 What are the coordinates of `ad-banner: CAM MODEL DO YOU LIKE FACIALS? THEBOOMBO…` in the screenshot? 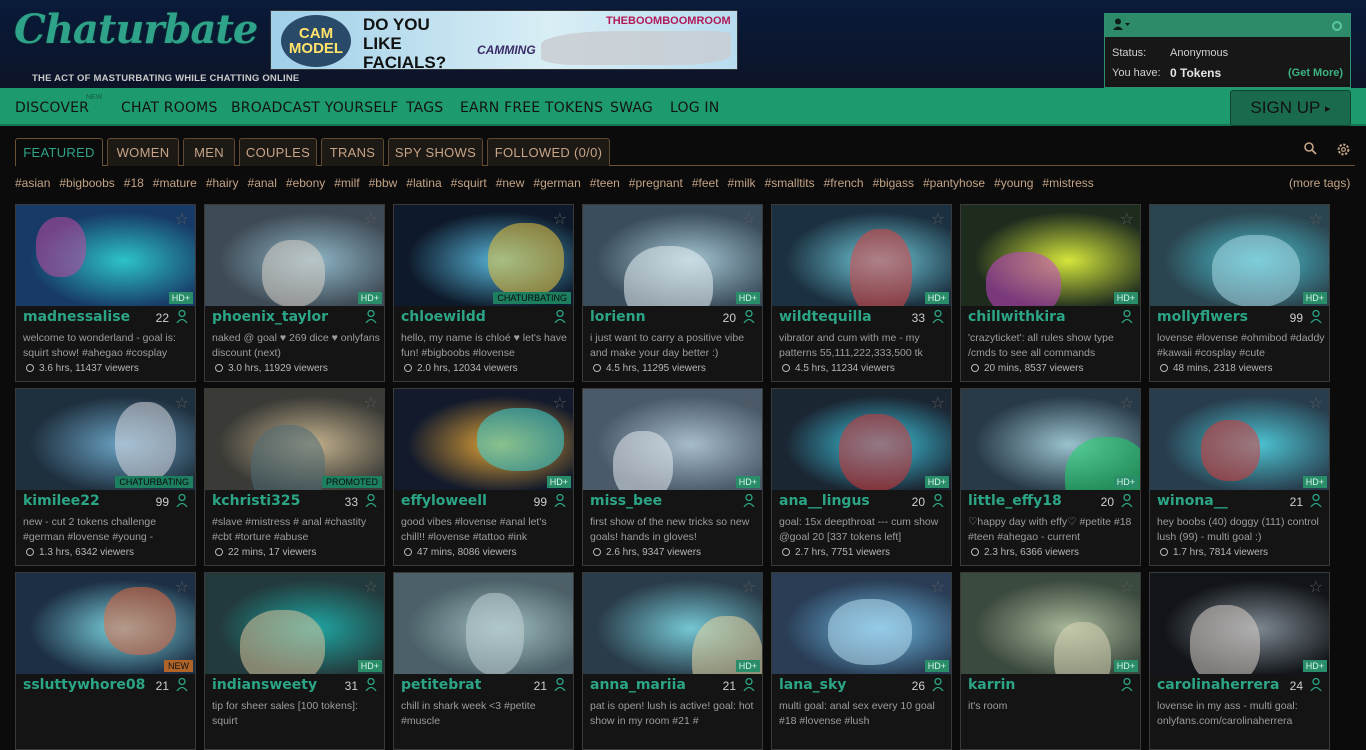 It's located at (504, 40).